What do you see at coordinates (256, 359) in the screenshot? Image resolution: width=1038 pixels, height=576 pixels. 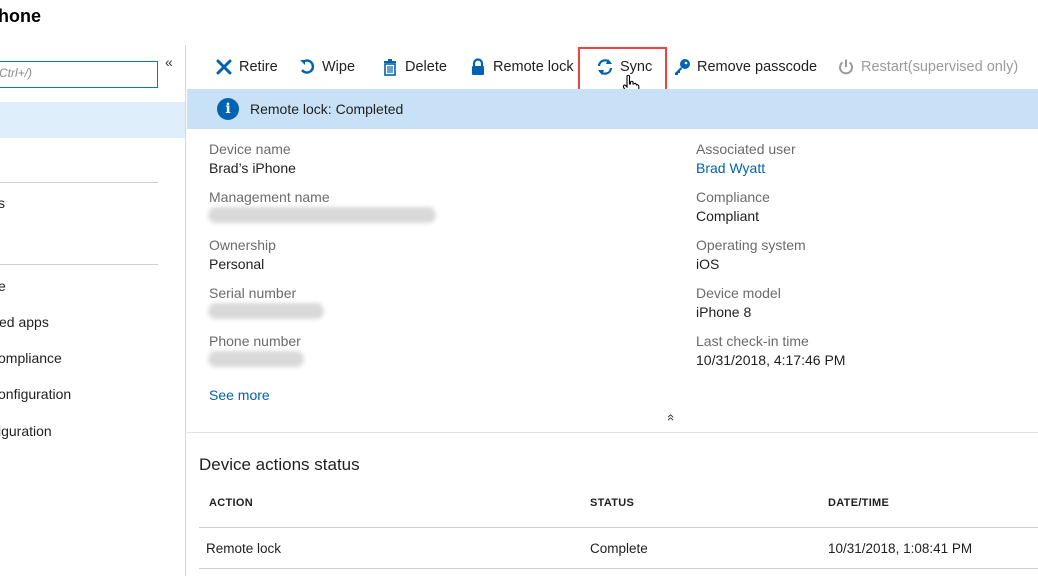 I see `redacted-phone-number` at bounding box center [256, 359].